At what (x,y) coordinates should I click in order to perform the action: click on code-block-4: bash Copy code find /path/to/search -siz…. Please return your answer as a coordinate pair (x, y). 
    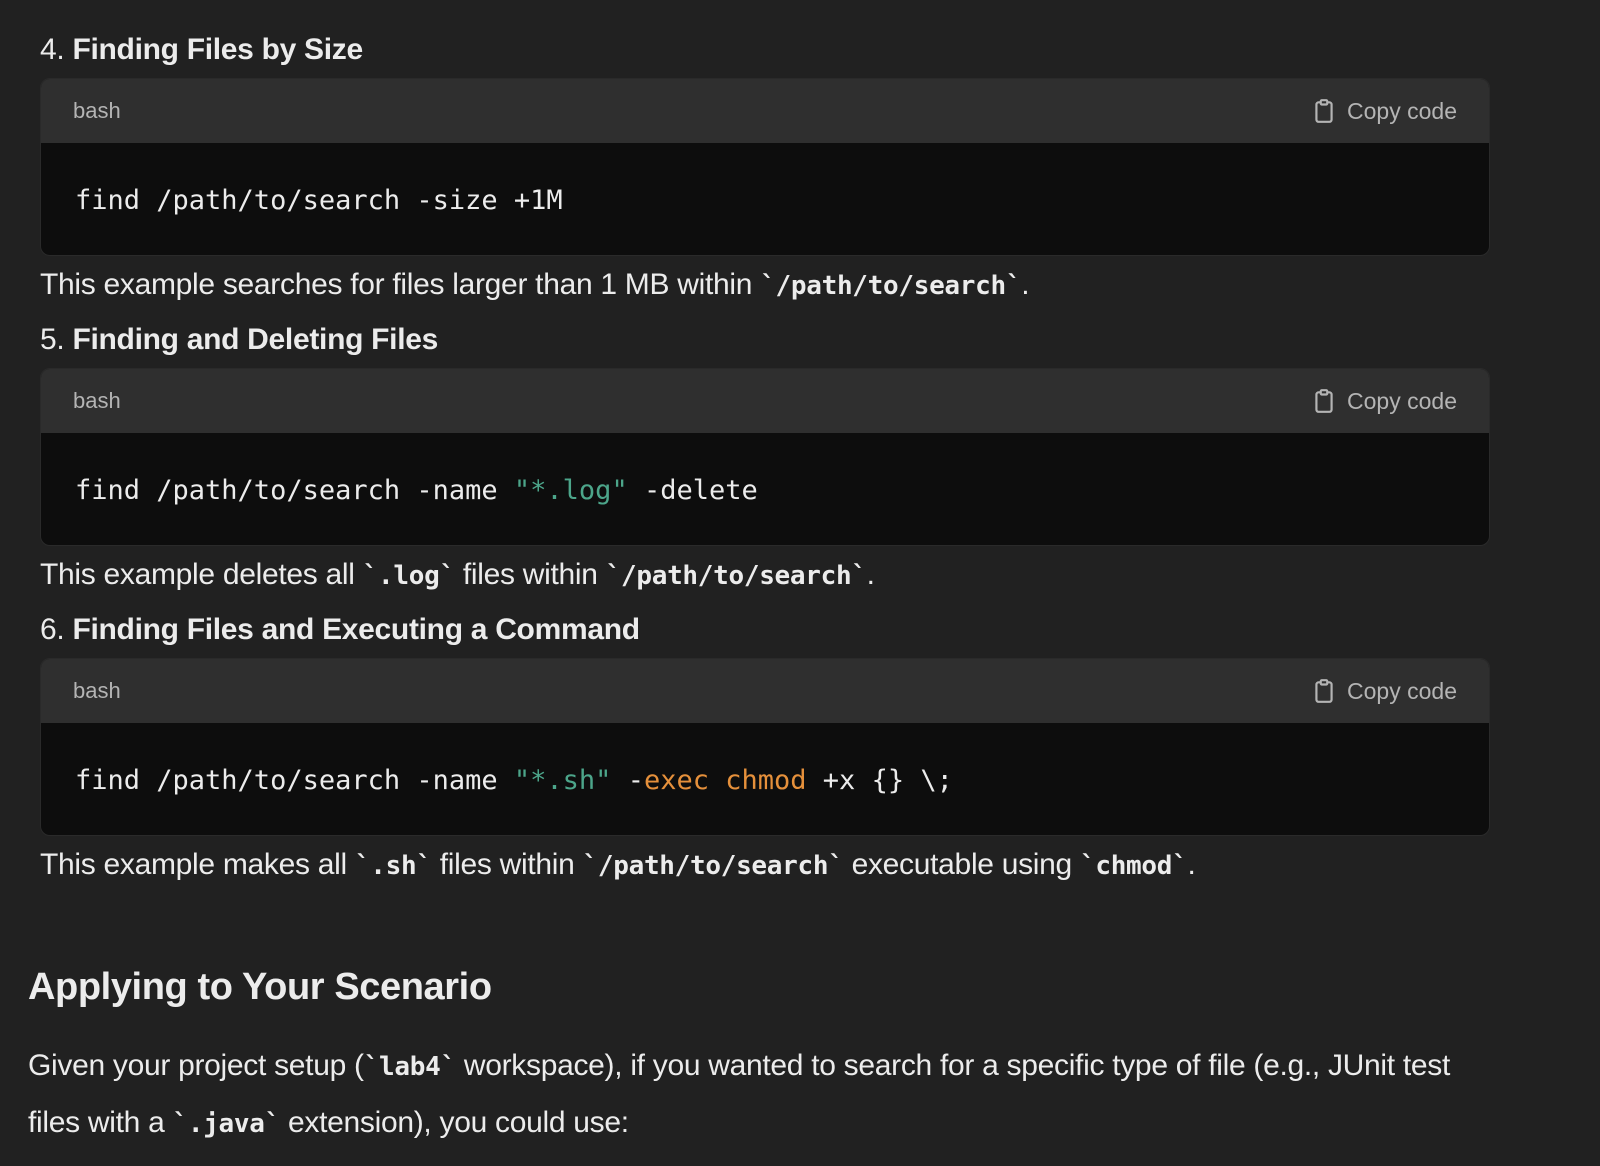
    Looking at the image, I should click on (765, 167).